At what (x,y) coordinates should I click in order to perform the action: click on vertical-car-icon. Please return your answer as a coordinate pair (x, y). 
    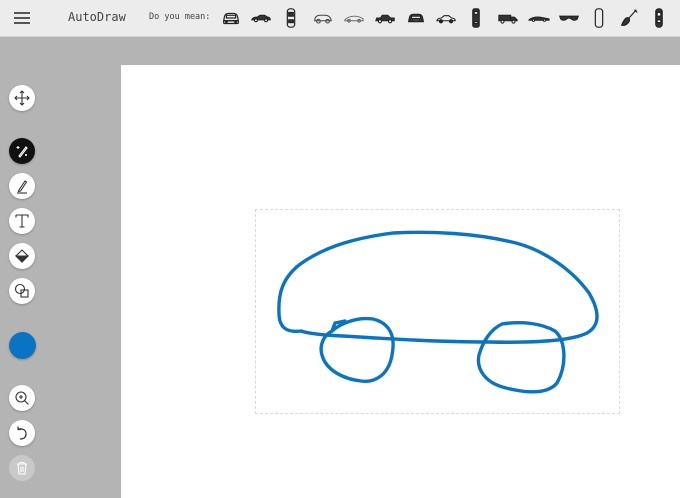
    Looking at the image, I should click on (476, 18).